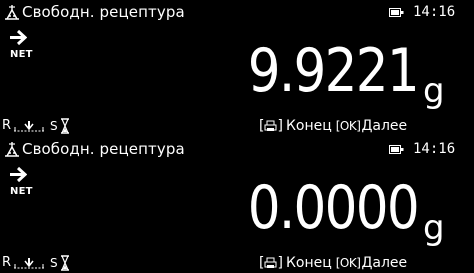  What do you see at coordinates (333, 208) in the screenshot?
I see `weight-value: 0.0000` at bounding box center [333, 208].